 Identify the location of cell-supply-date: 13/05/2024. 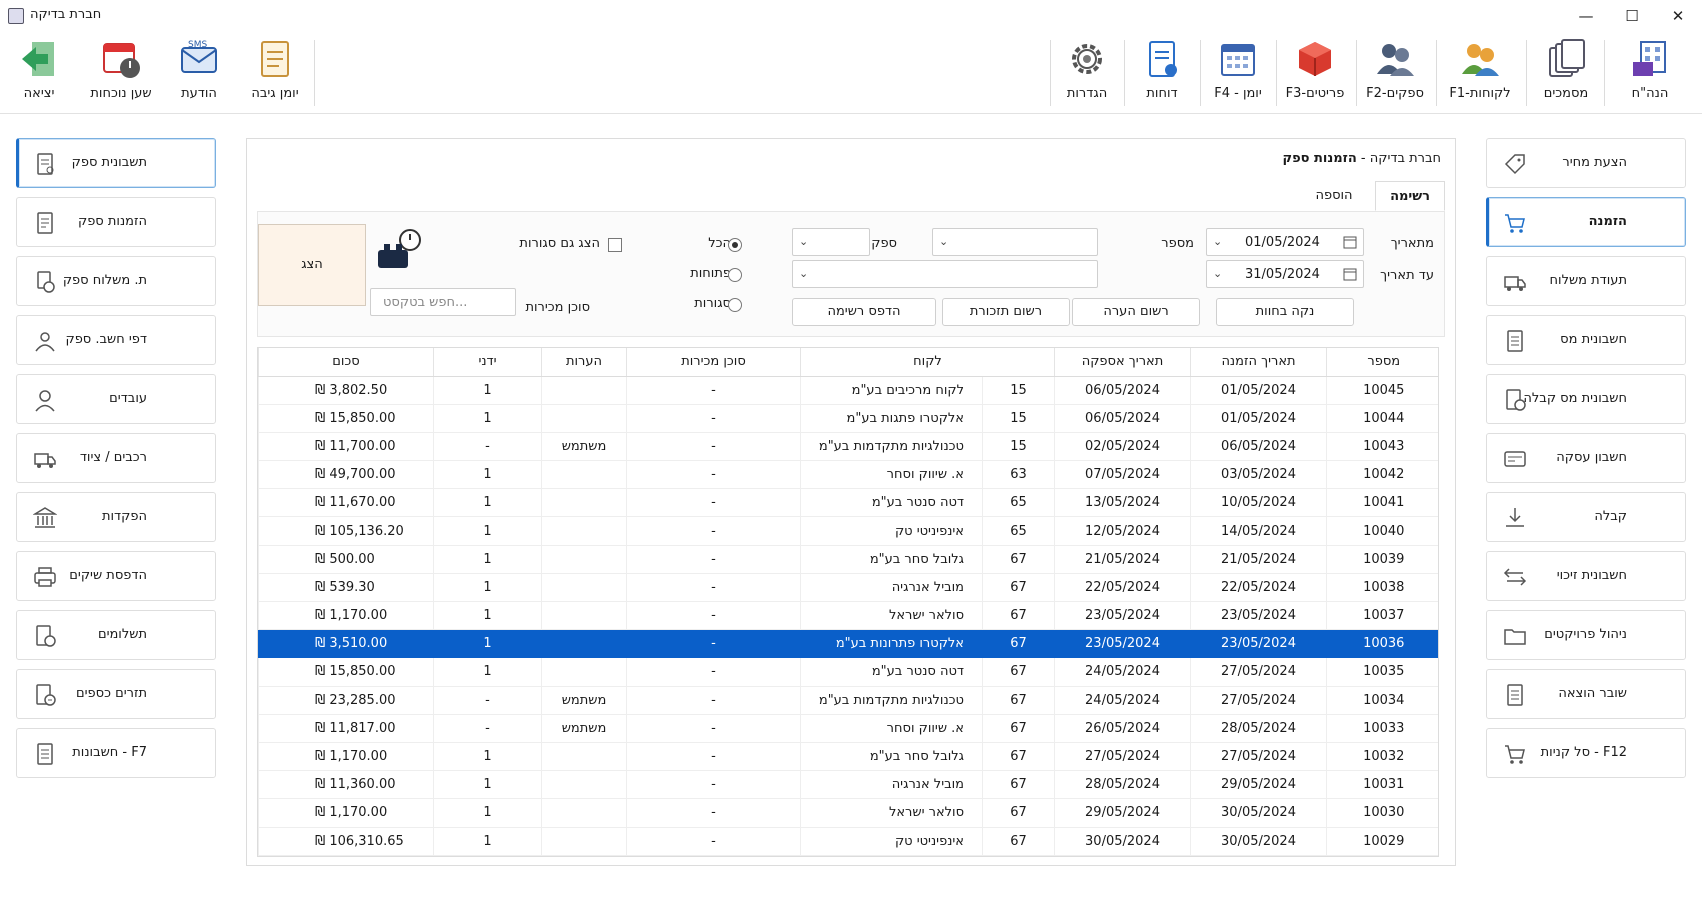
(1122, 503).